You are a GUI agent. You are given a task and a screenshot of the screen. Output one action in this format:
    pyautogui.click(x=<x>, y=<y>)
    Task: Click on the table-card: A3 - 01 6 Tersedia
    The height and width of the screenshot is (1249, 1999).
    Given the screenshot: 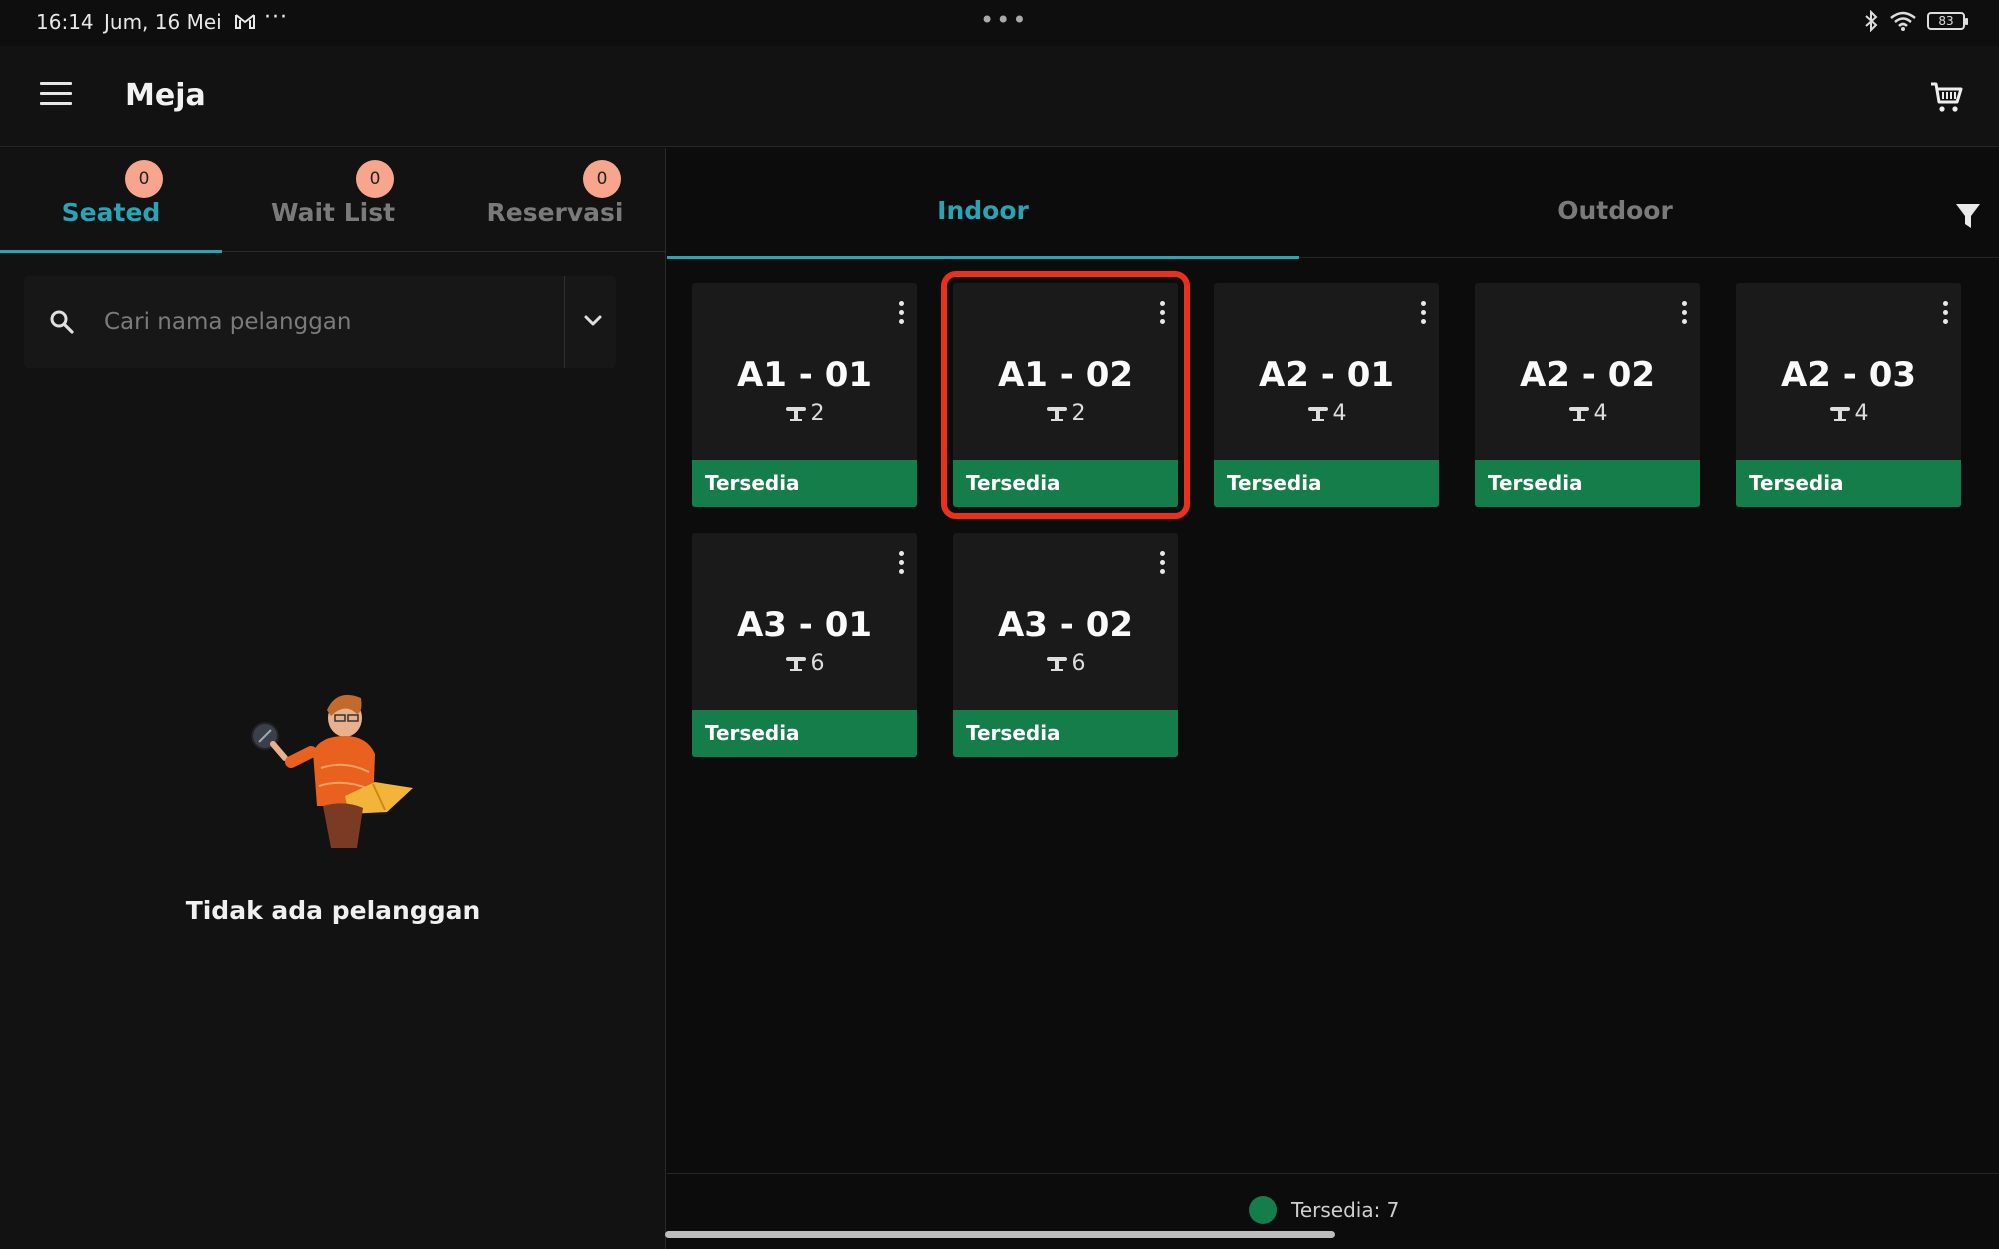 What is the action you would take?
    pyautogui.click(x=804, y=645)
    